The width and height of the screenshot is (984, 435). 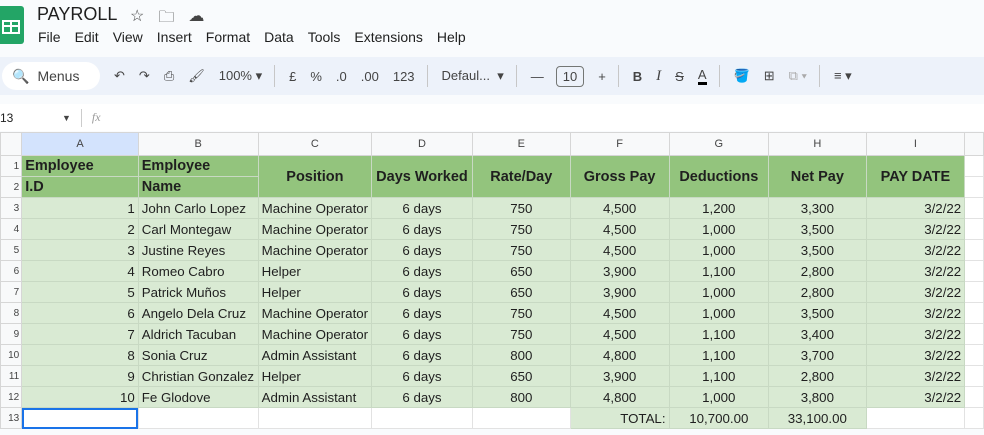 What do you see at coordinates (11, 271) in the screenshot?
I see `row-header-6: 6` at bounding box center [11, 271].